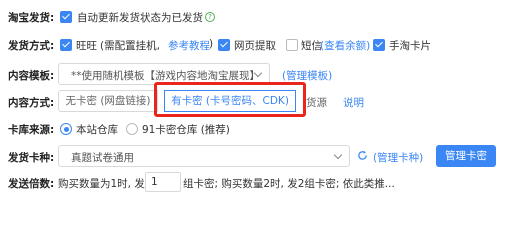  Describe the element at coordinates (31, 158) in the screenshot. I see `card-type-label: 发货卡种:` at that location.